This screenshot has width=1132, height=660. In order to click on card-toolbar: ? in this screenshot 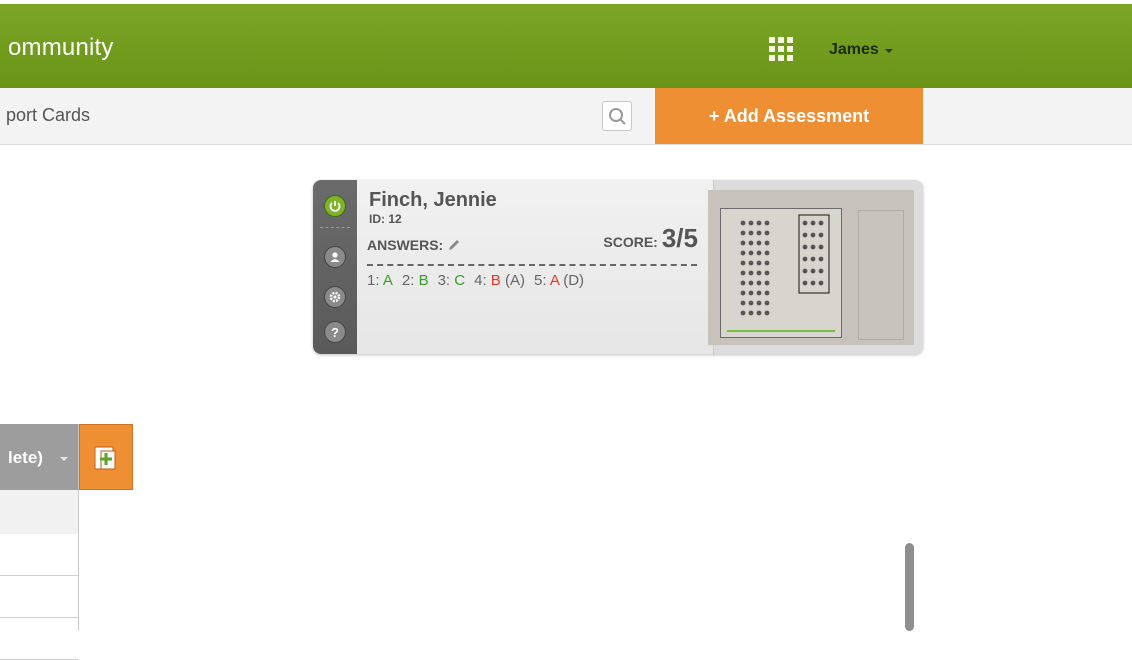, I will do `click(335, 267)`.